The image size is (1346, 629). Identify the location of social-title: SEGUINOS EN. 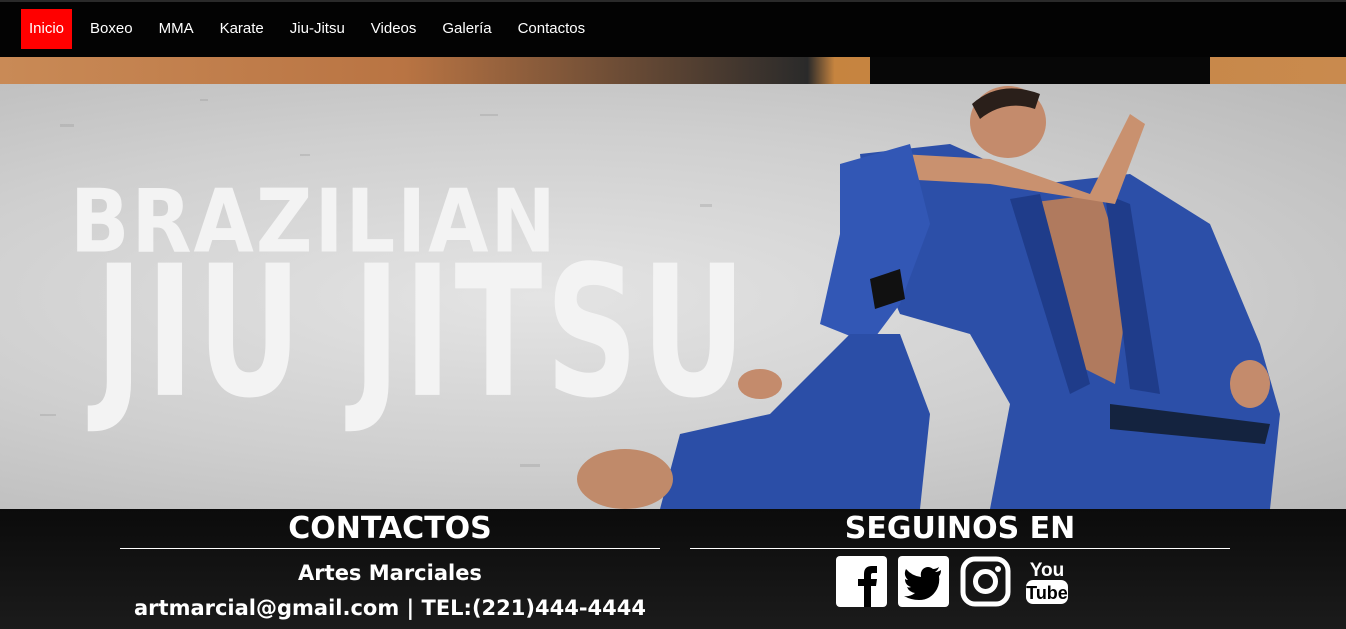
(960, 529).